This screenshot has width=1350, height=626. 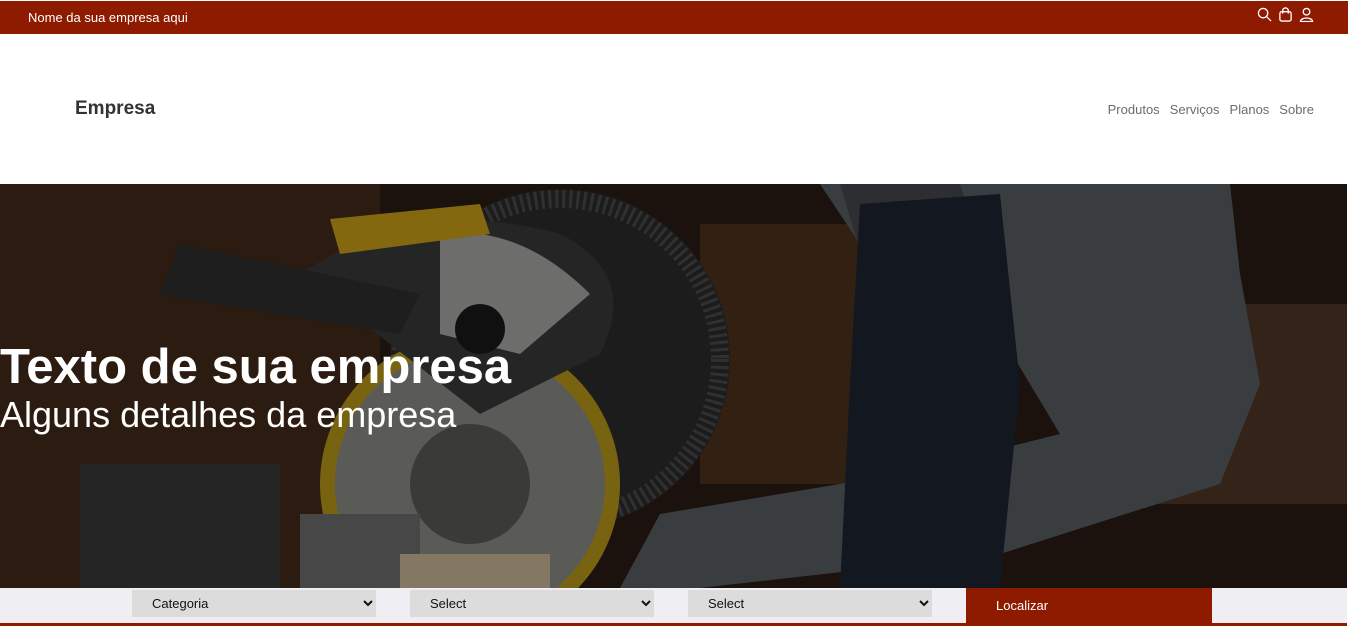 I want to click on main-nav: Produtos Serviços Planos Sobre, so click(x=1206, y=109).